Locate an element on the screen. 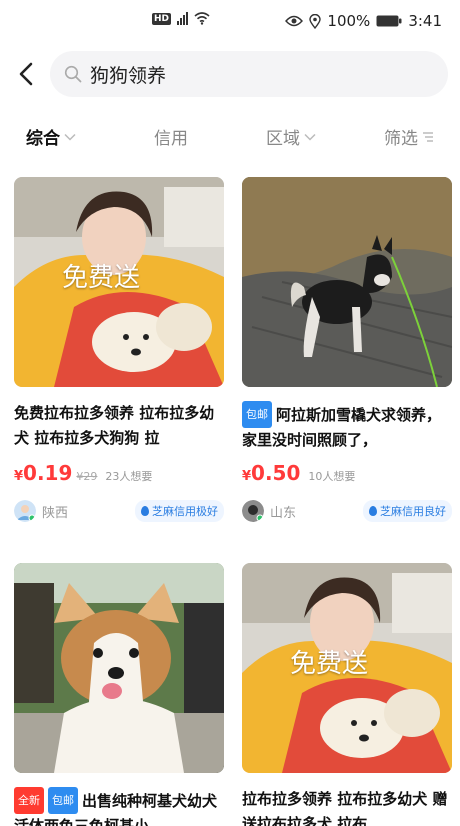 This screenshot has height=826, width=460. price: ¥0.19 is located at coordinates (43, 473).